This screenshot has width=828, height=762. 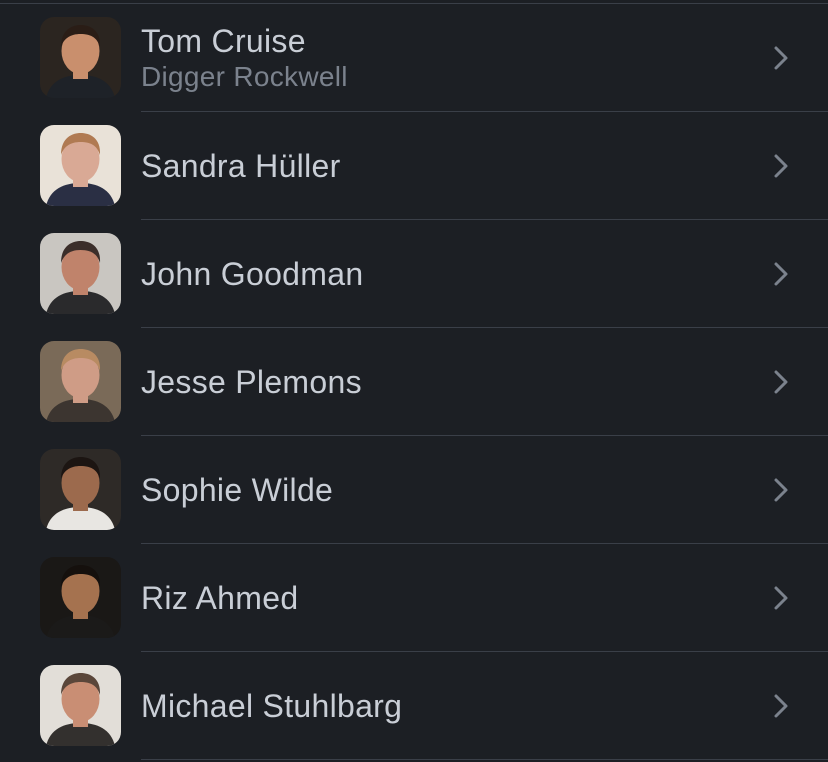 I want to click on cast-row: Sophie Wilde, so click(x=414, y=490).